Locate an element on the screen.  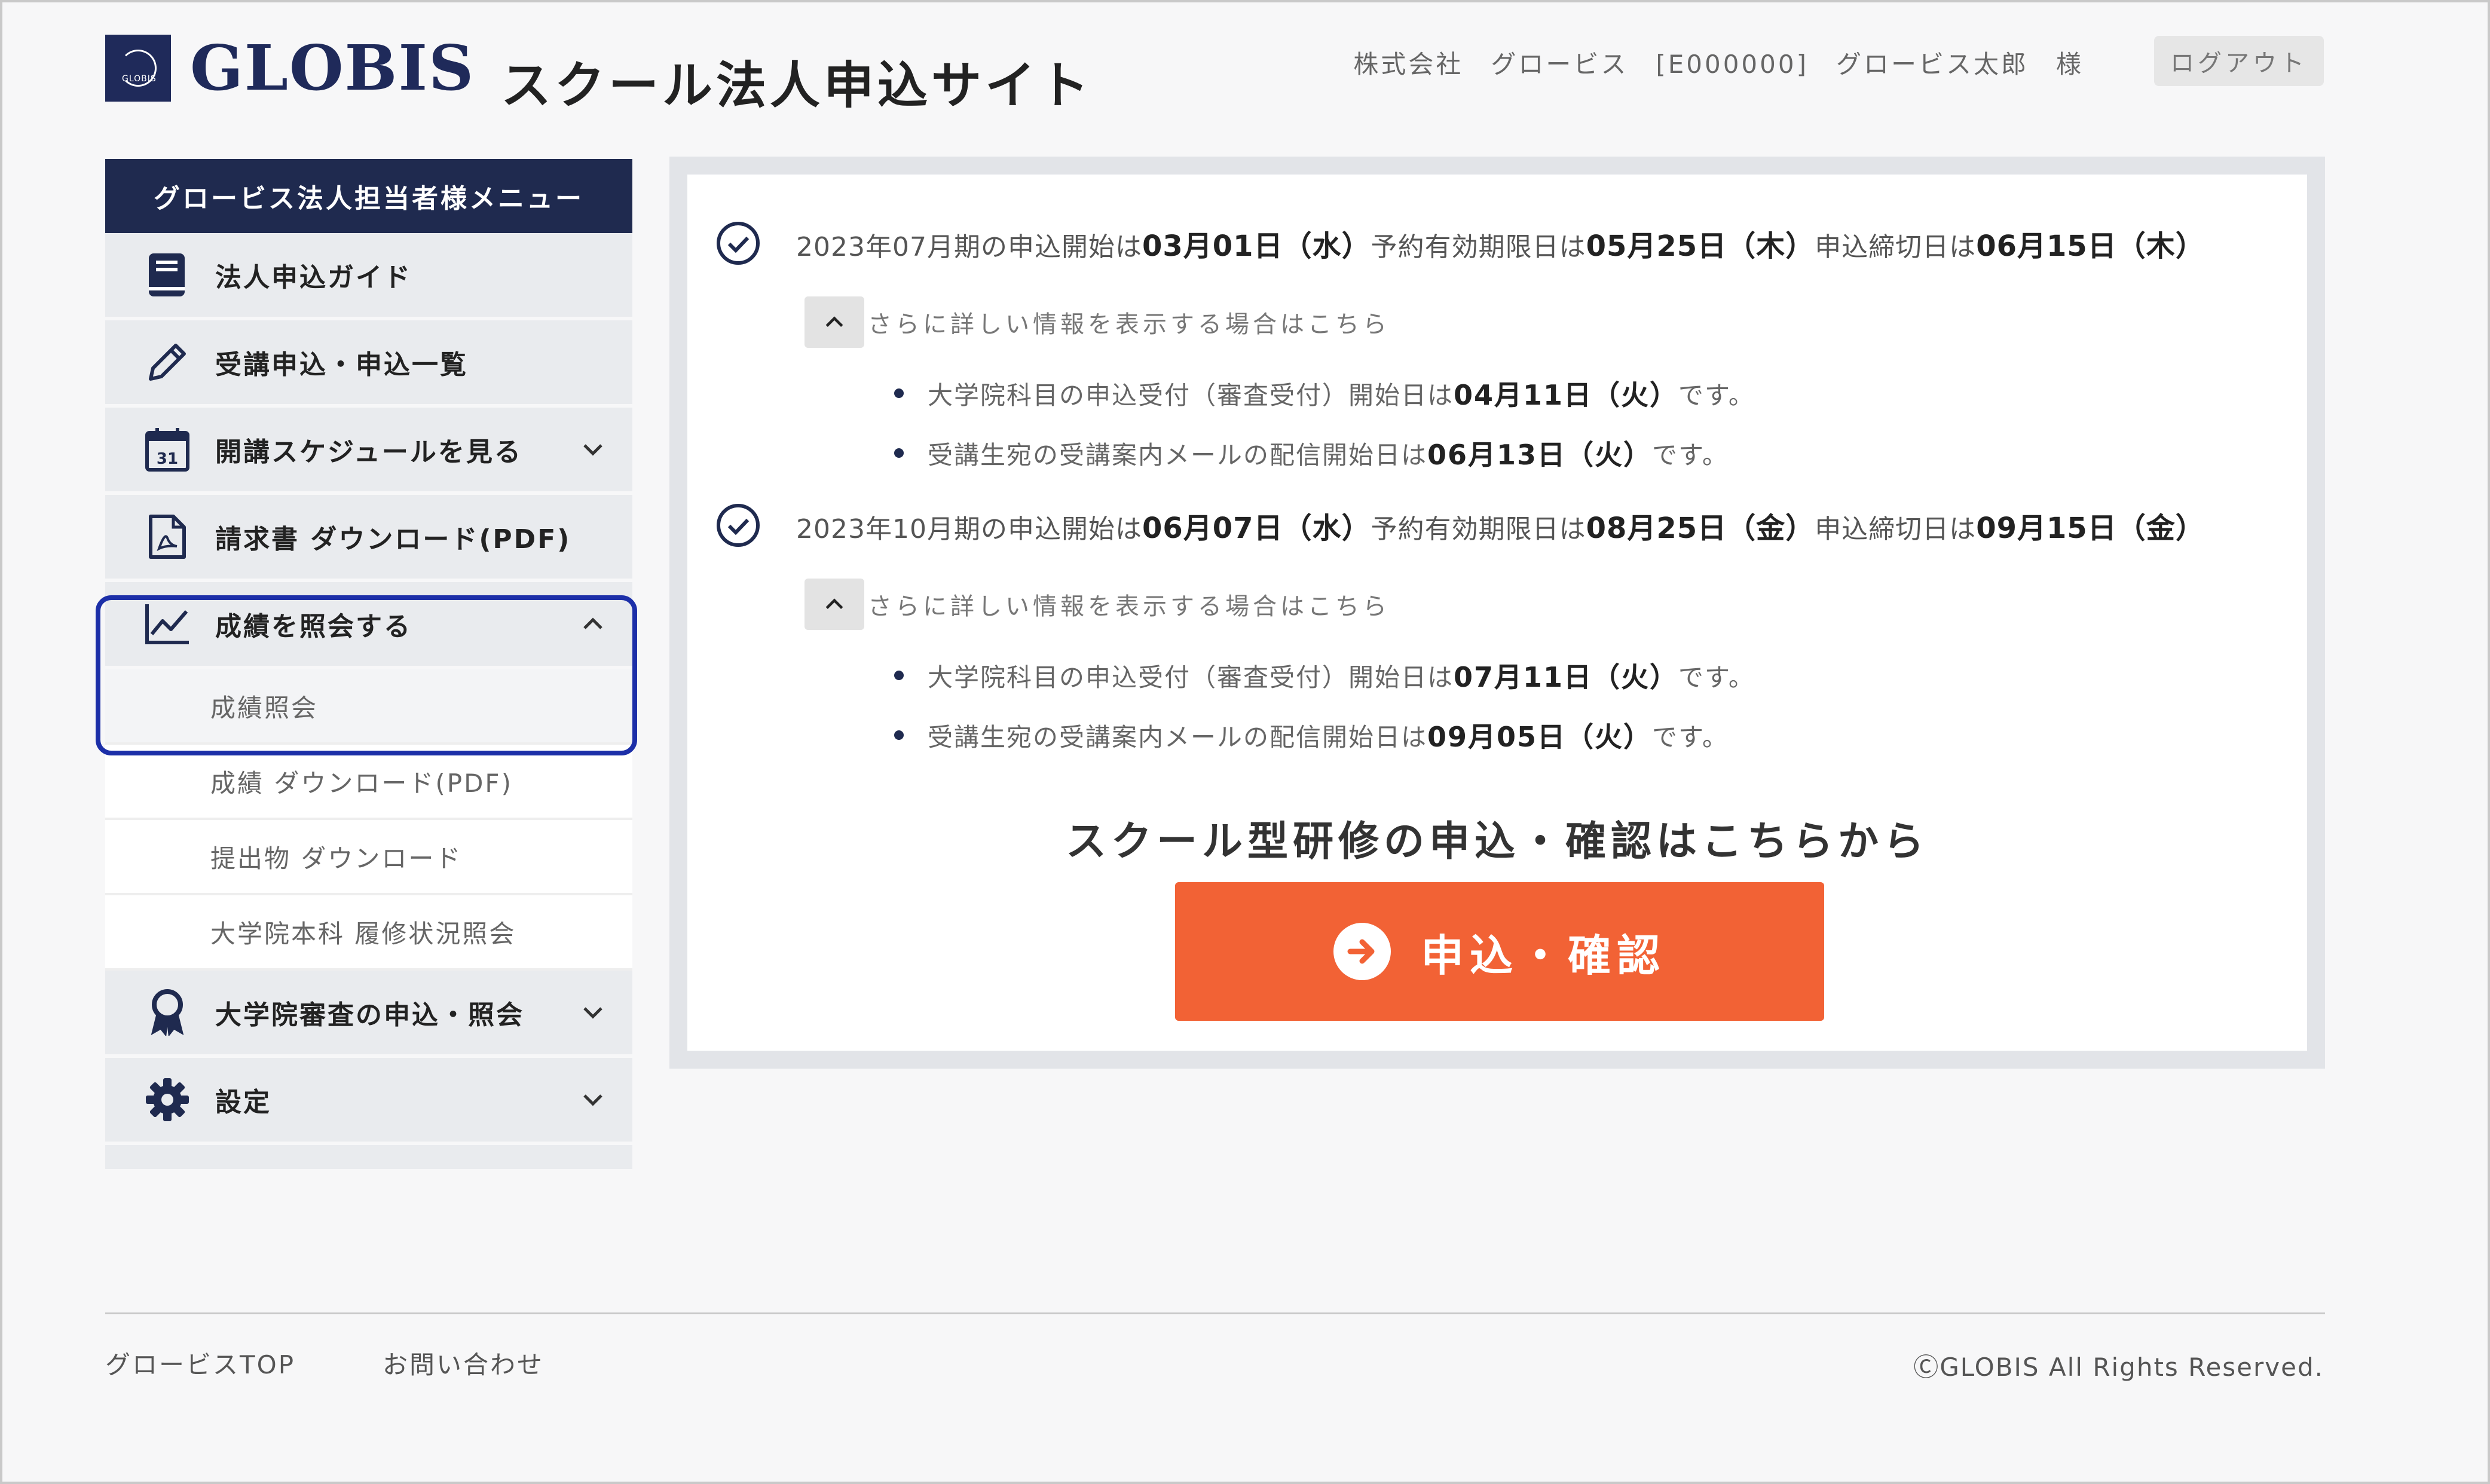
sidebar-item-invoice: 請求書 ダウンロード(PDF) is located at coordinates (368, 538).